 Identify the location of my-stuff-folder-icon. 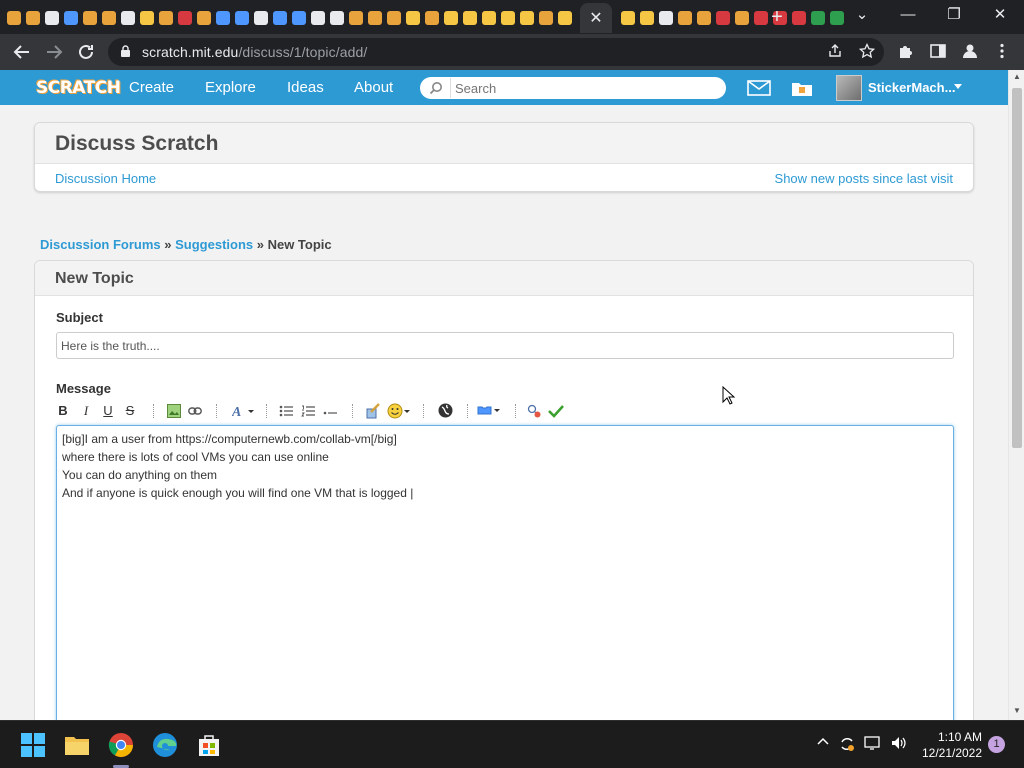
(802, 88).